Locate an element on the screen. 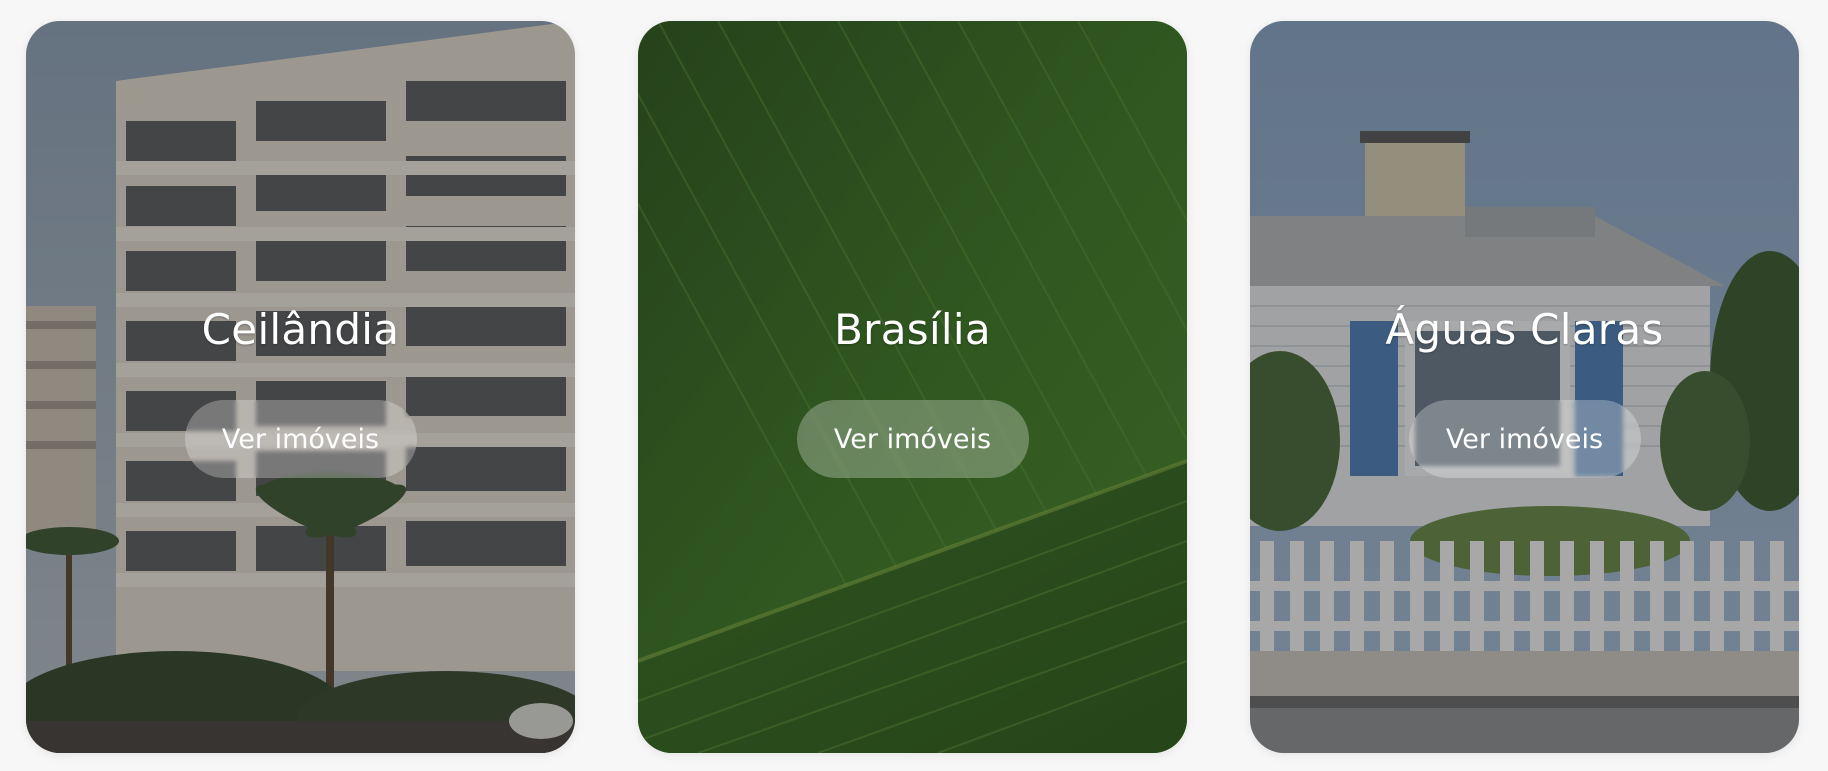 Image resolution: width=1828 pixels, height=771 pixels. city-name-title: Águas Claras is located at coordinates (1524, 329).